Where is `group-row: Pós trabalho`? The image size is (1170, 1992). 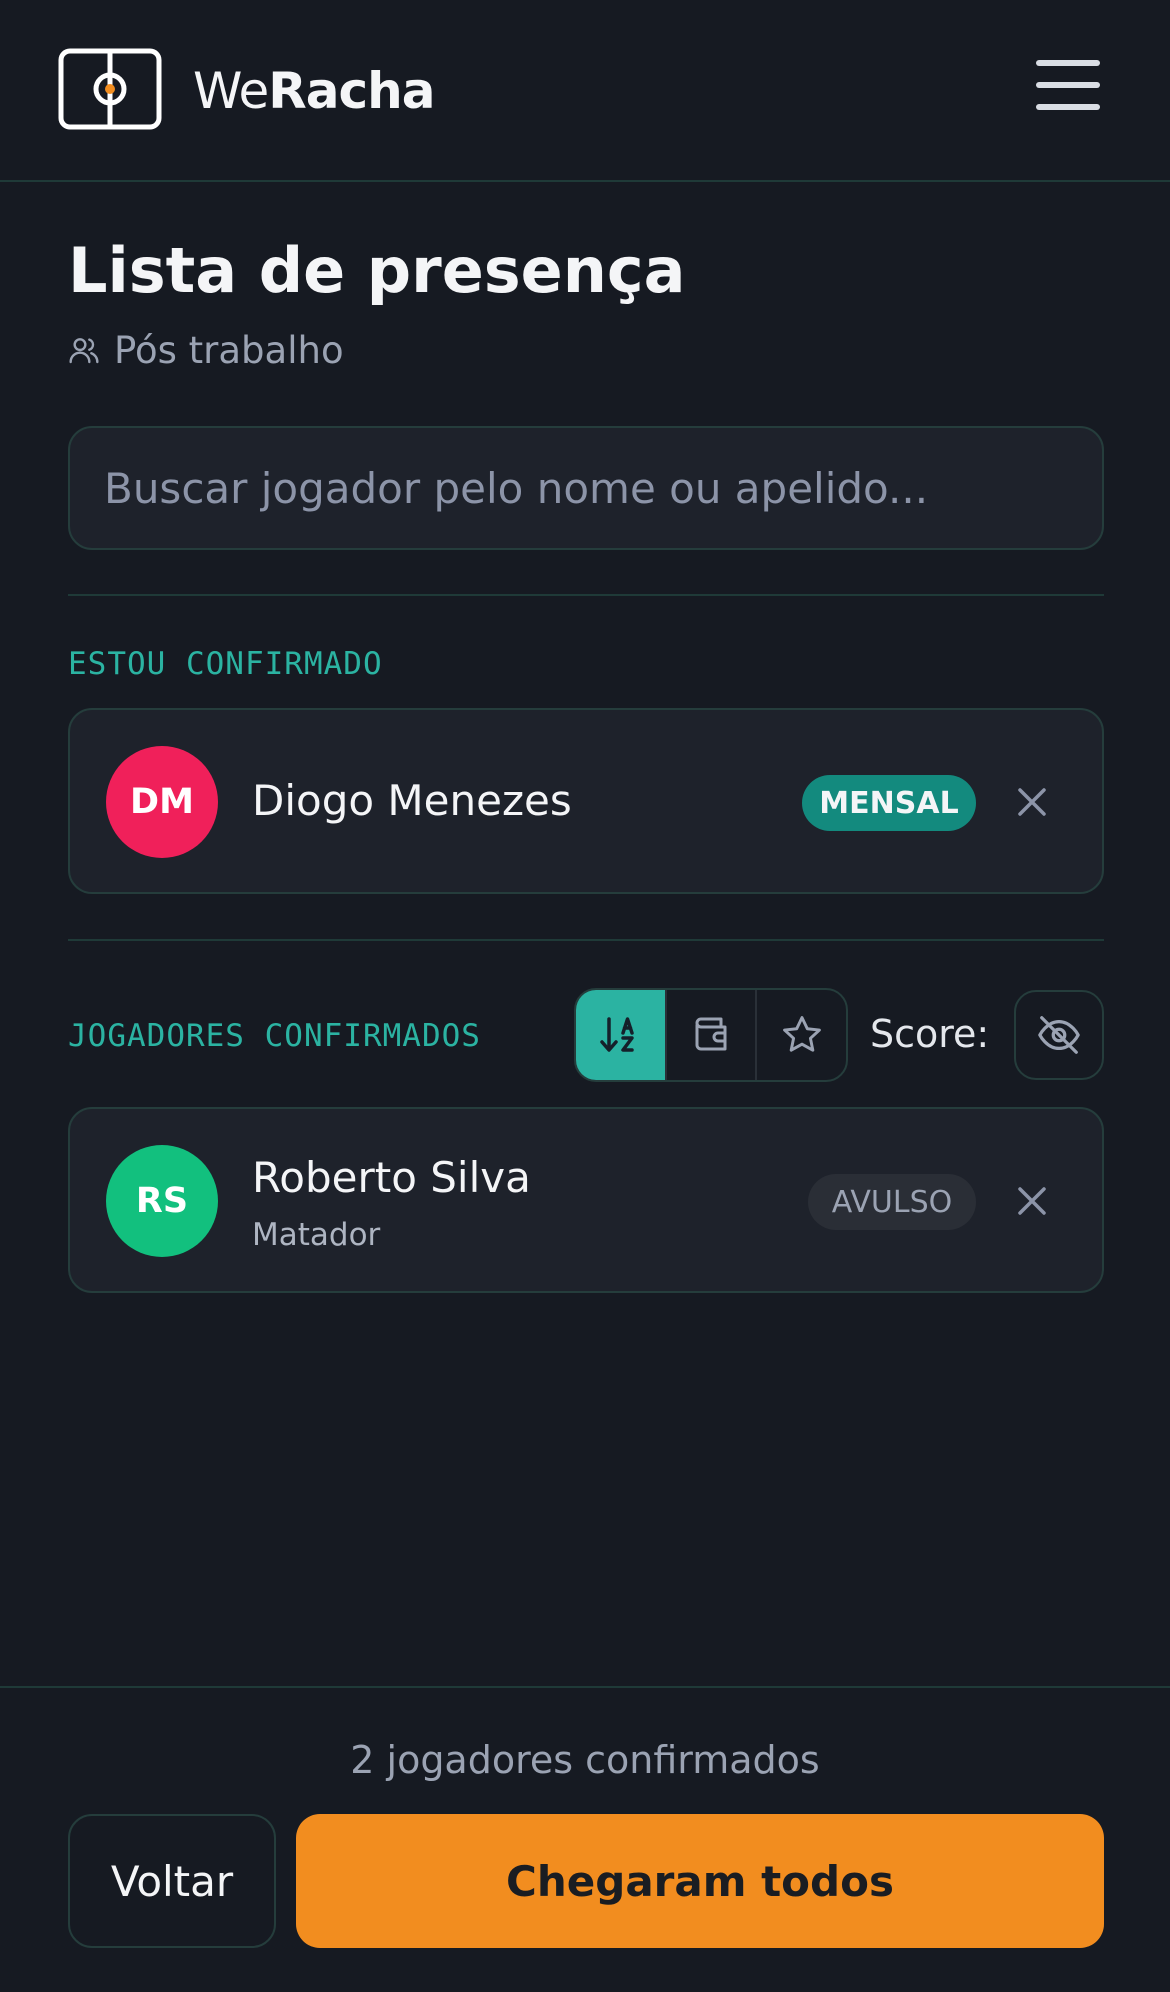 group-row: Pós trabalho is located at coordinates (206, 350).